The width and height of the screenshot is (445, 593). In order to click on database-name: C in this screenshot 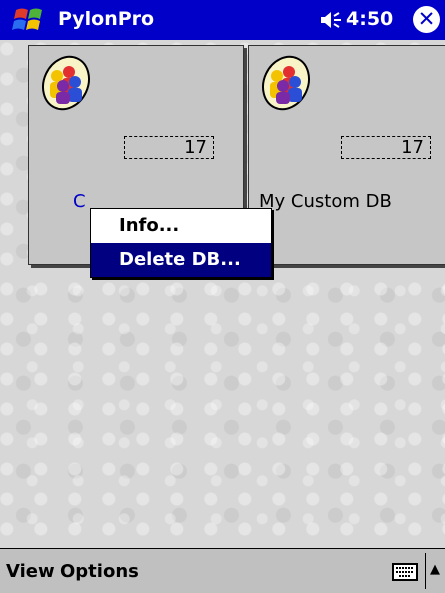, I will do `click(79, 201)`.